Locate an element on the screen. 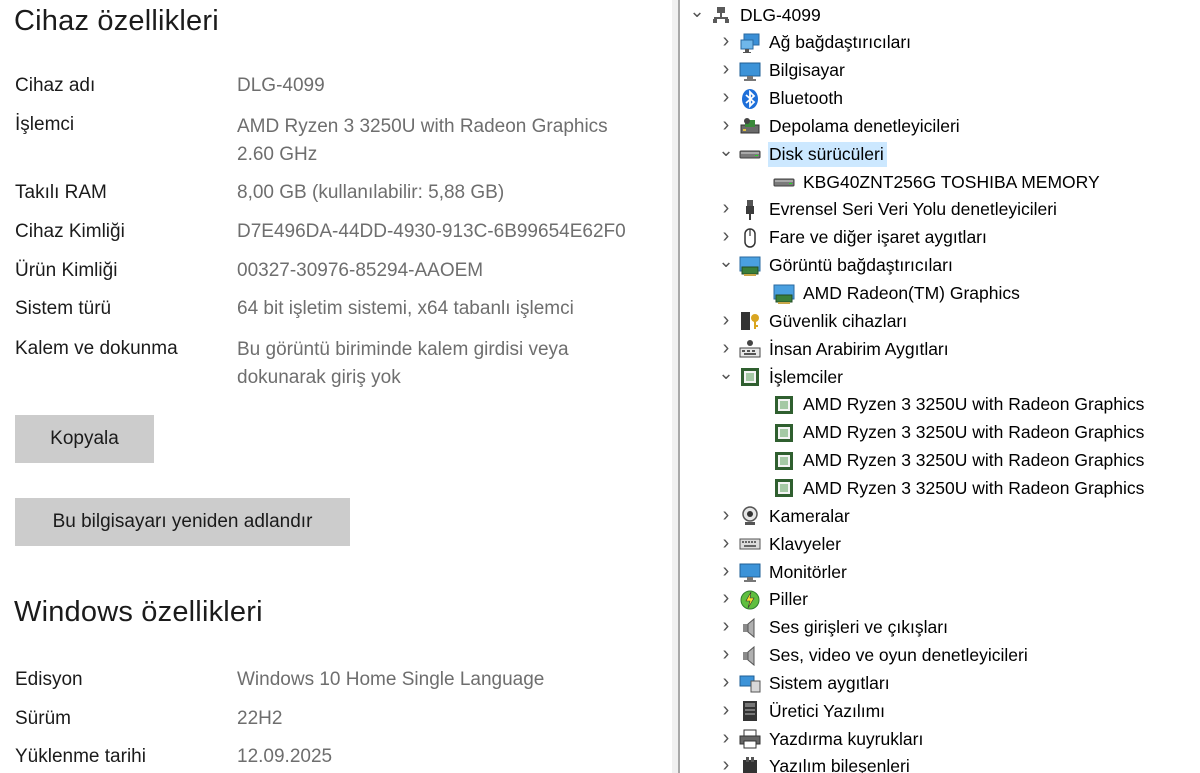  spec-value-ram: 8,00 GB (kullanılabilir: 5,88 GB) is located at coordinates (371, 192).